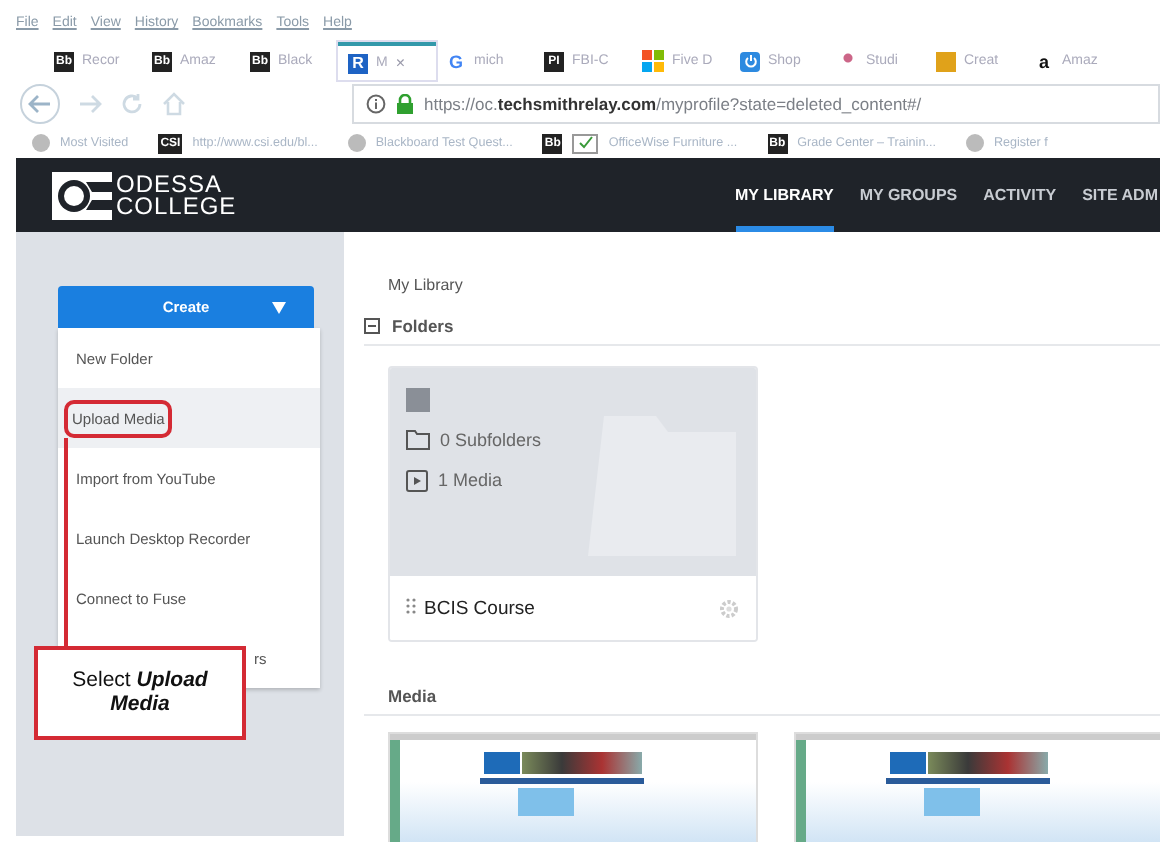 The width and height of the screenshot is (1160, 842). I want to click on nav-tab: ACTIVITY, so click(1020, 195).